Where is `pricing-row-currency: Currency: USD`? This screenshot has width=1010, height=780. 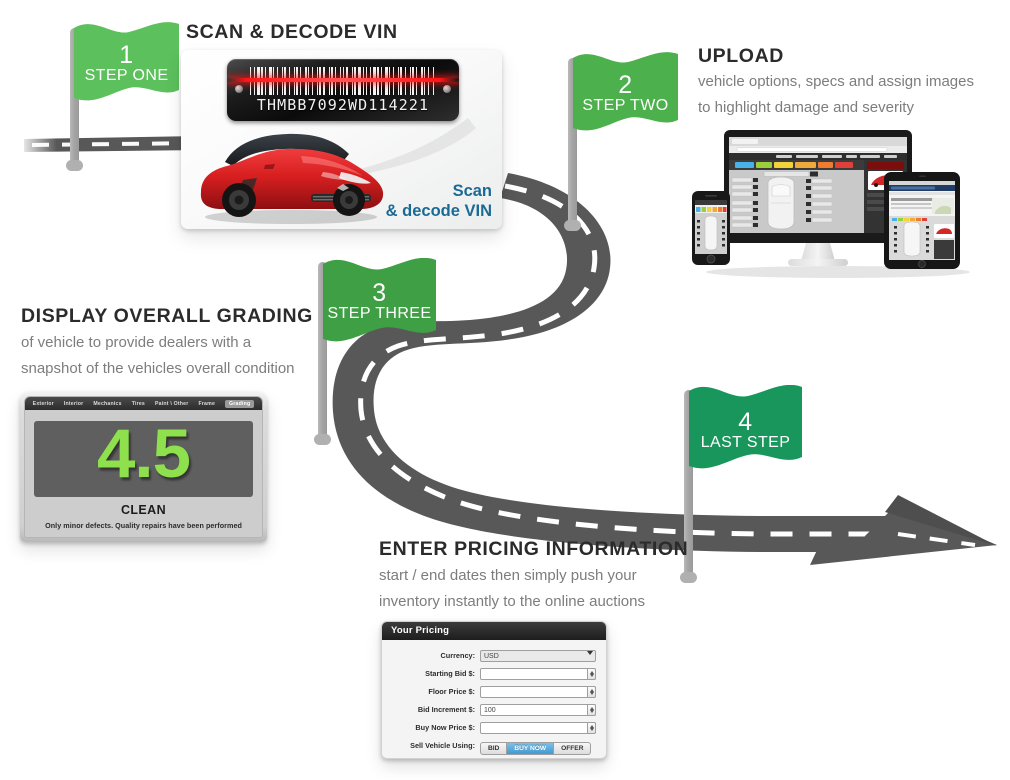
pricing-row-currency: Currency: USD is located at coordinates (494, 655).